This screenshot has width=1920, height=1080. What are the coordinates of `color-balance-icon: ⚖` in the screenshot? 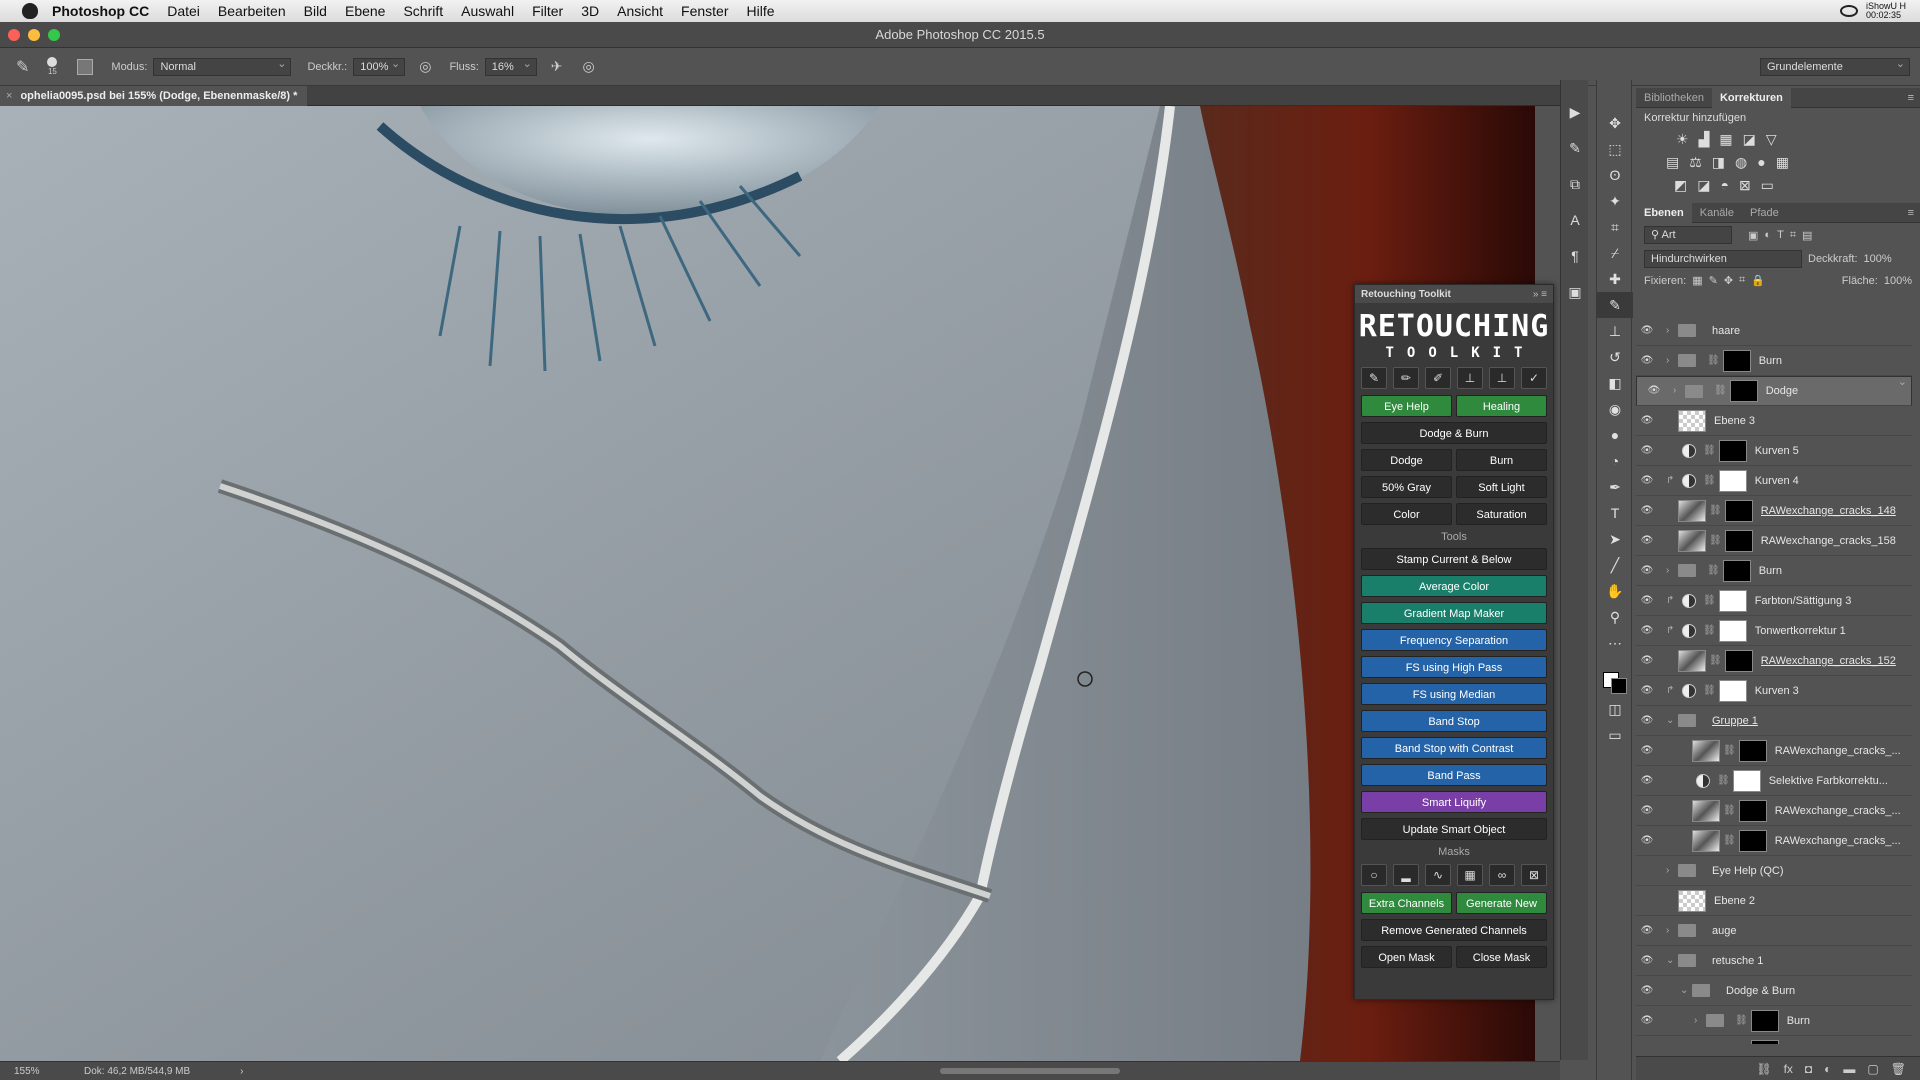 It's located at (1695, 162).